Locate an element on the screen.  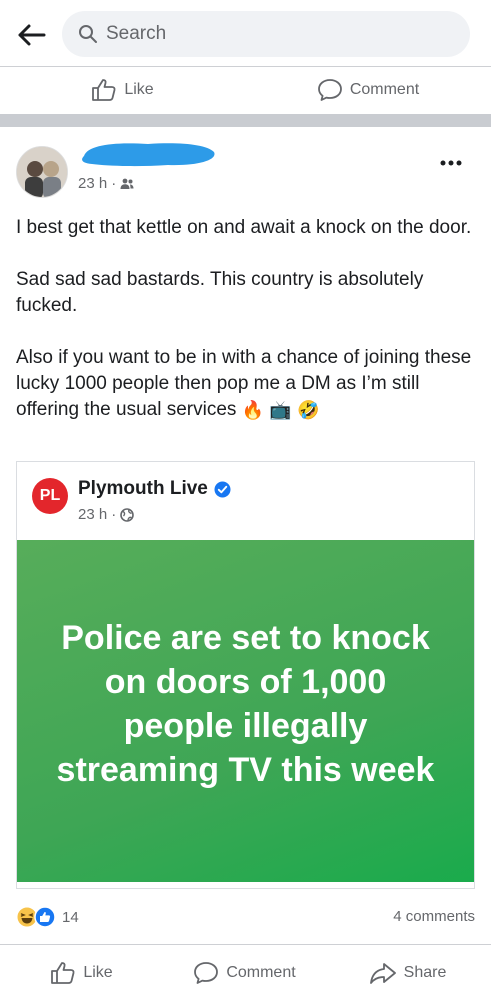
like-reaction-icon is located at coordinates (45, 917).